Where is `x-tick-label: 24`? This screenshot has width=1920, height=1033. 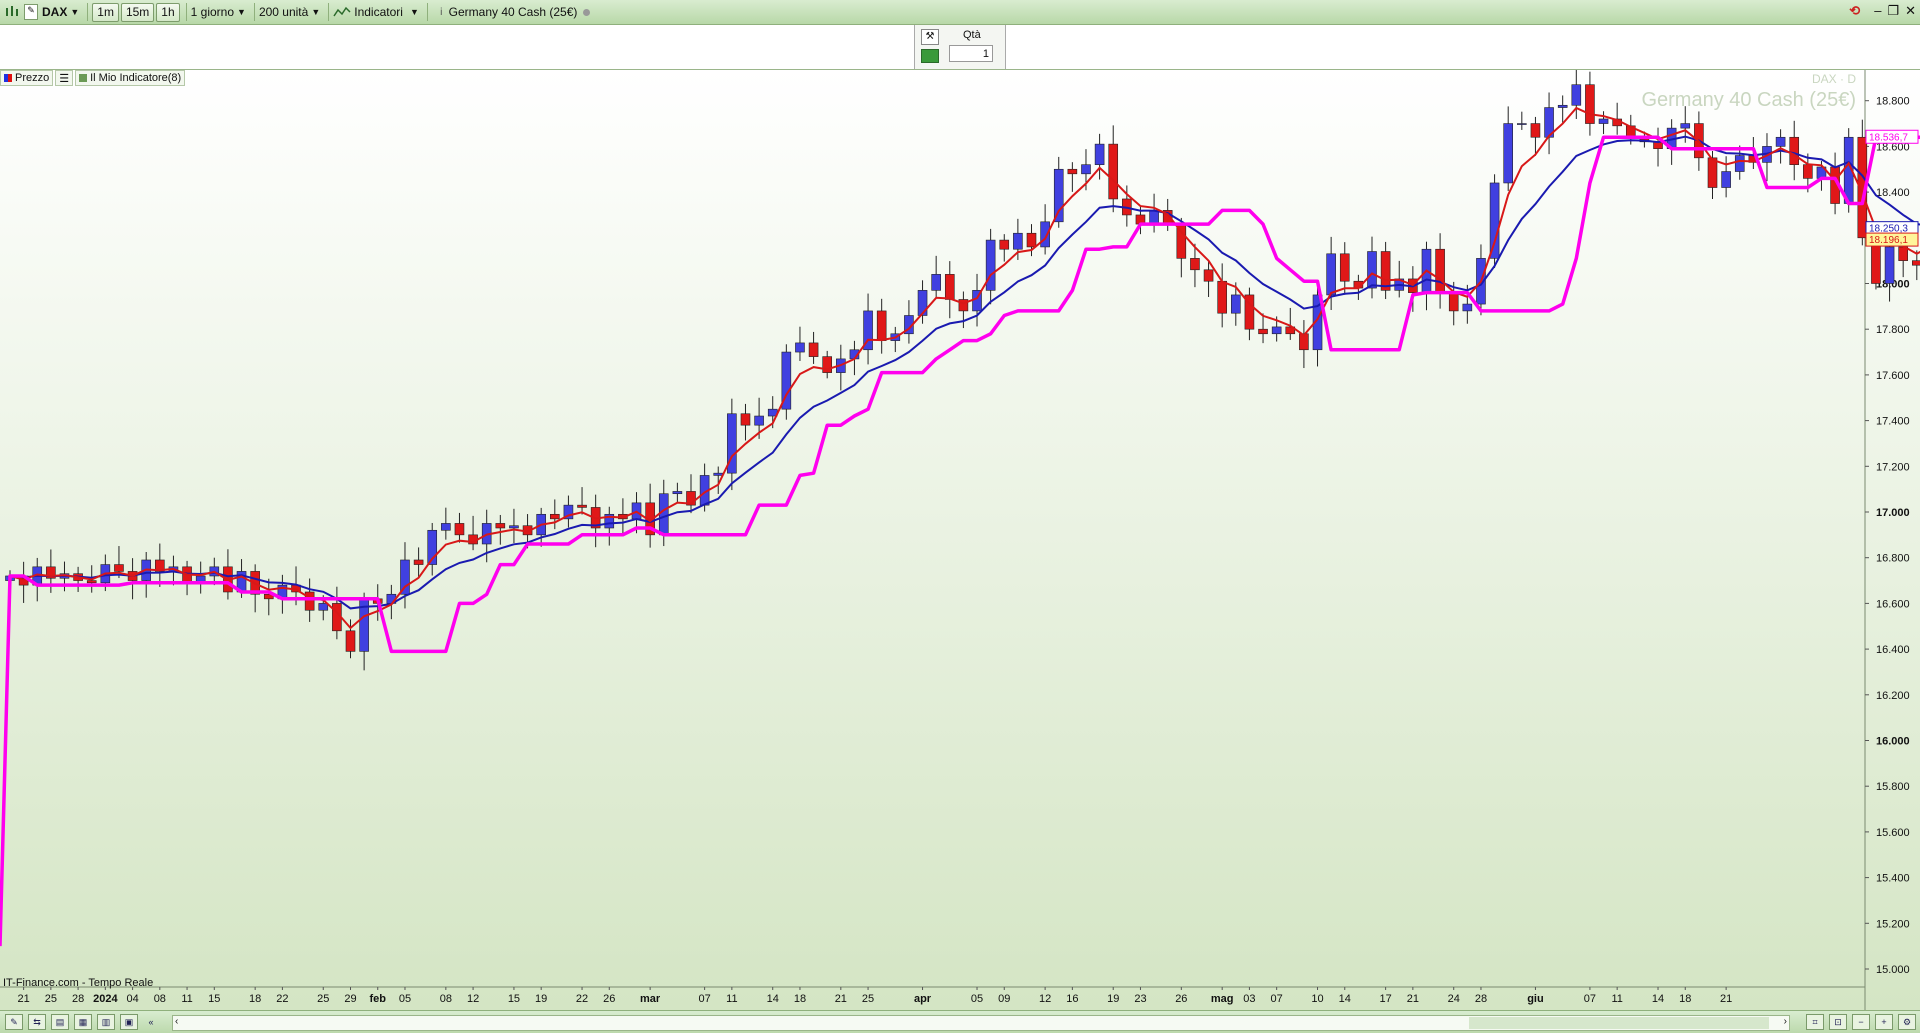
x-tick-label: 24 is located at coordinates (1454, 999).